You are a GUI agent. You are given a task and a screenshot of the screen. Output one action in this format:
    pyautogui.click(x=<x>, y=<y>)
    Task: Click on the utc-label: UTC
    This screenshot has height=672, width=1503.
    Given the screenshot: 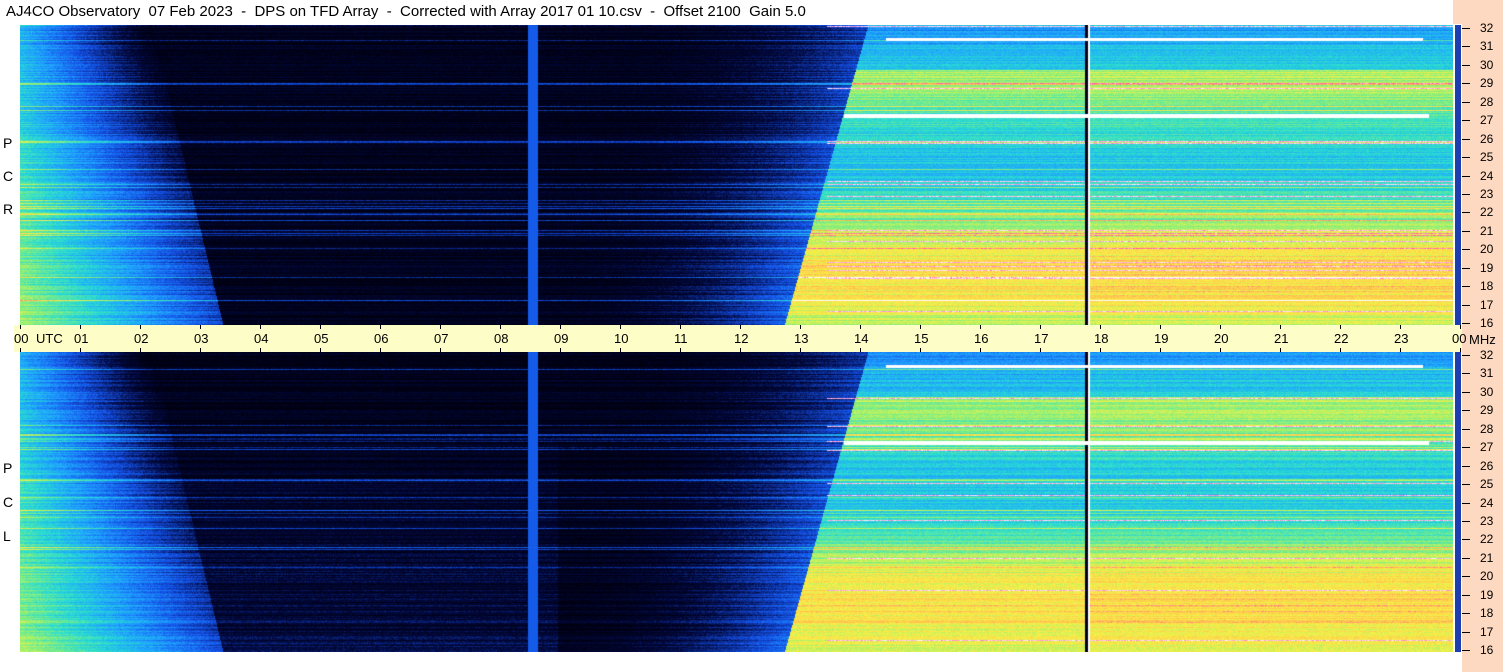 What is the action you would take?
    pyautogui.click(x=49, y=338)
    